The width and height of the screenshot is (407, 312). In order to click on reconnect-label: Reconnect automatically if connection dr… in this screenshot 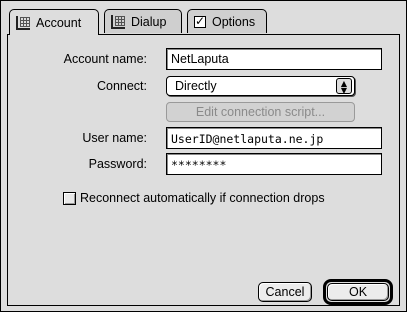, I will do `click(202, 198)`.